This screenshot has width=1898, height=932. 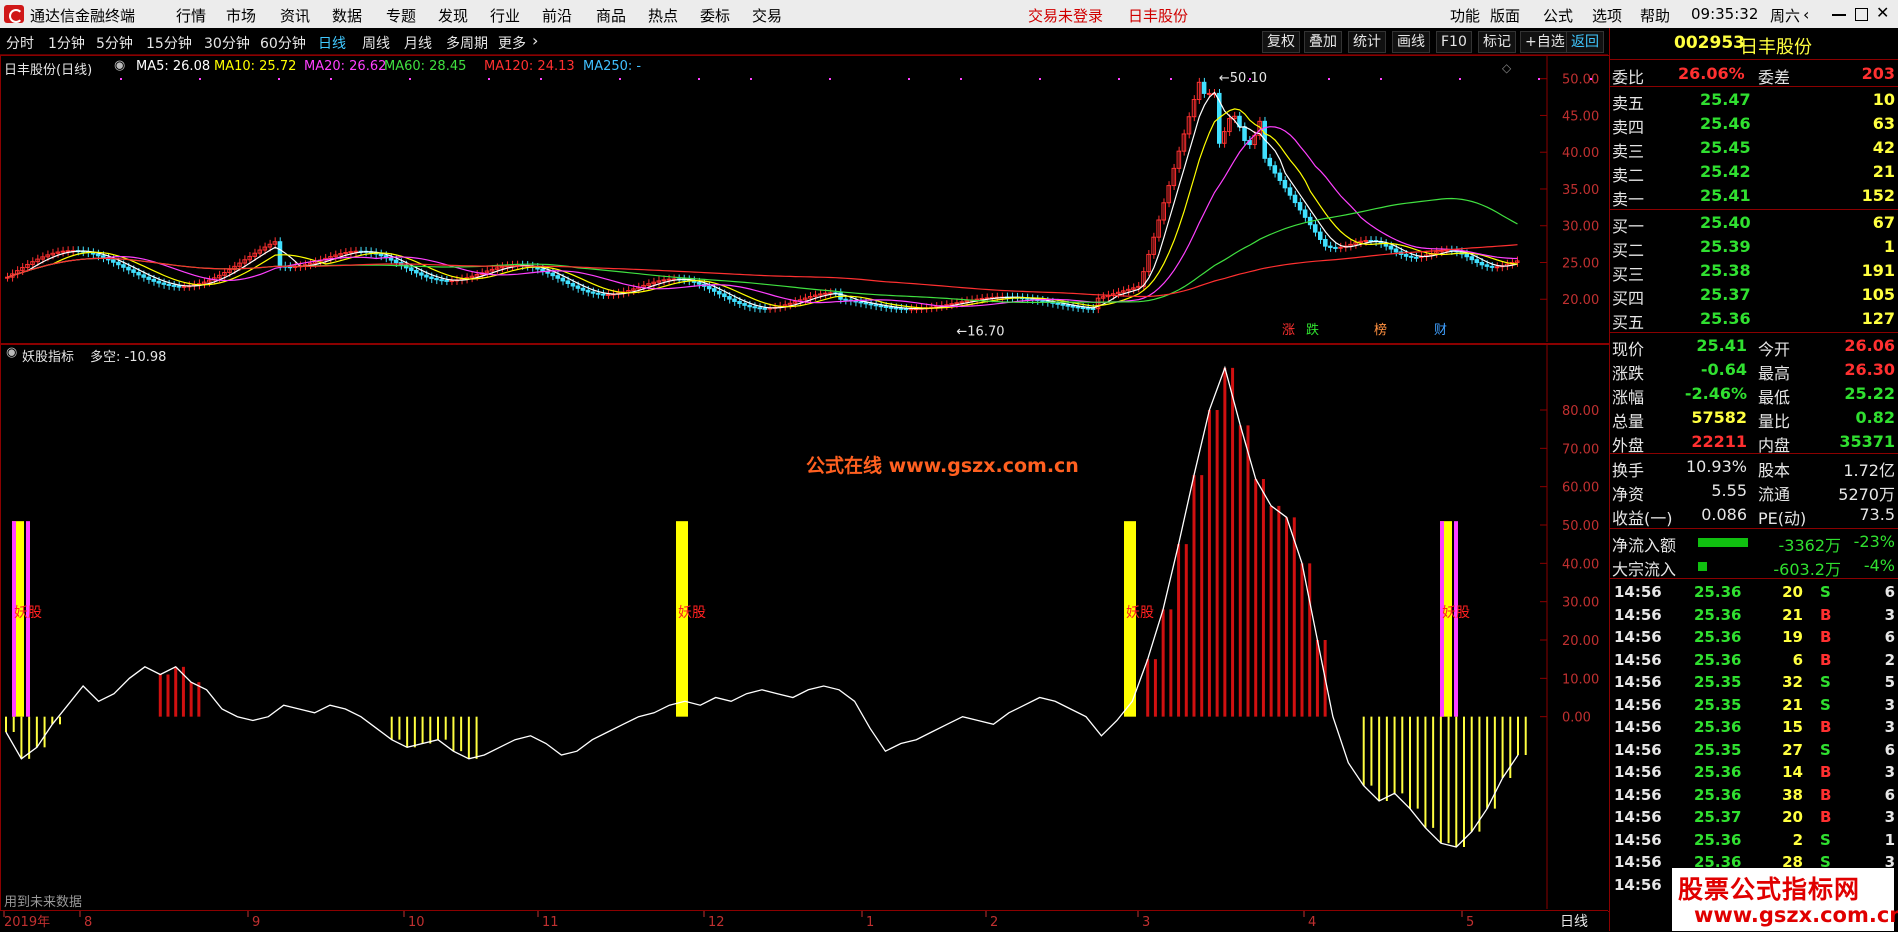 I want to click on tick-price: 25.36, so click(x=1718, y=659).